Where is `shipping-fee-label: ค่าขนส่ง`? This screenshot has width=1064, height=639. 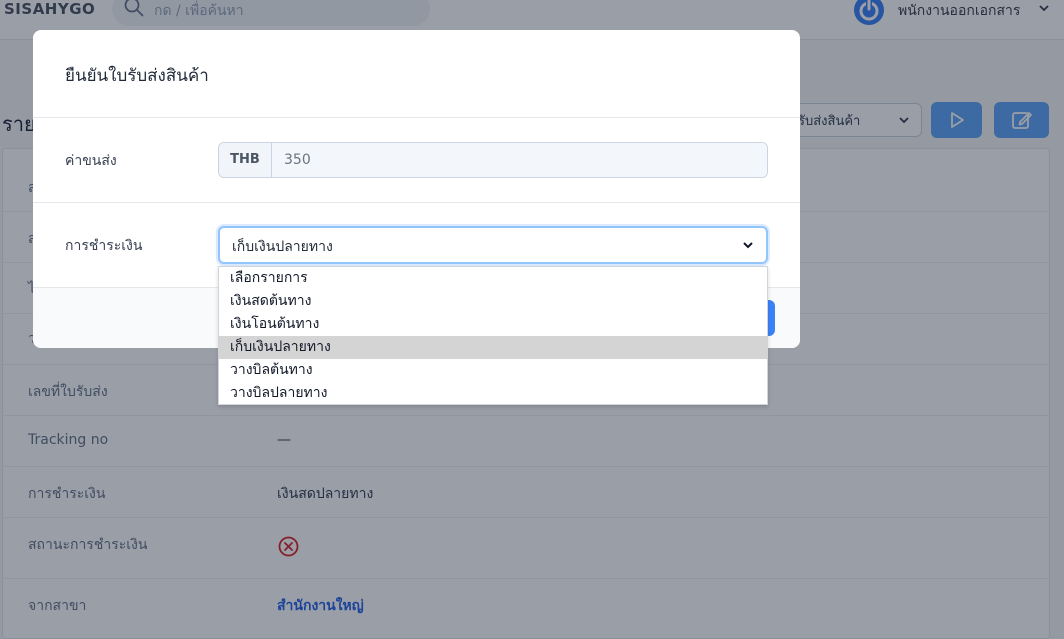
shipping-fee-label: ค่าขนส่ง is located at coordinates (91, 161).